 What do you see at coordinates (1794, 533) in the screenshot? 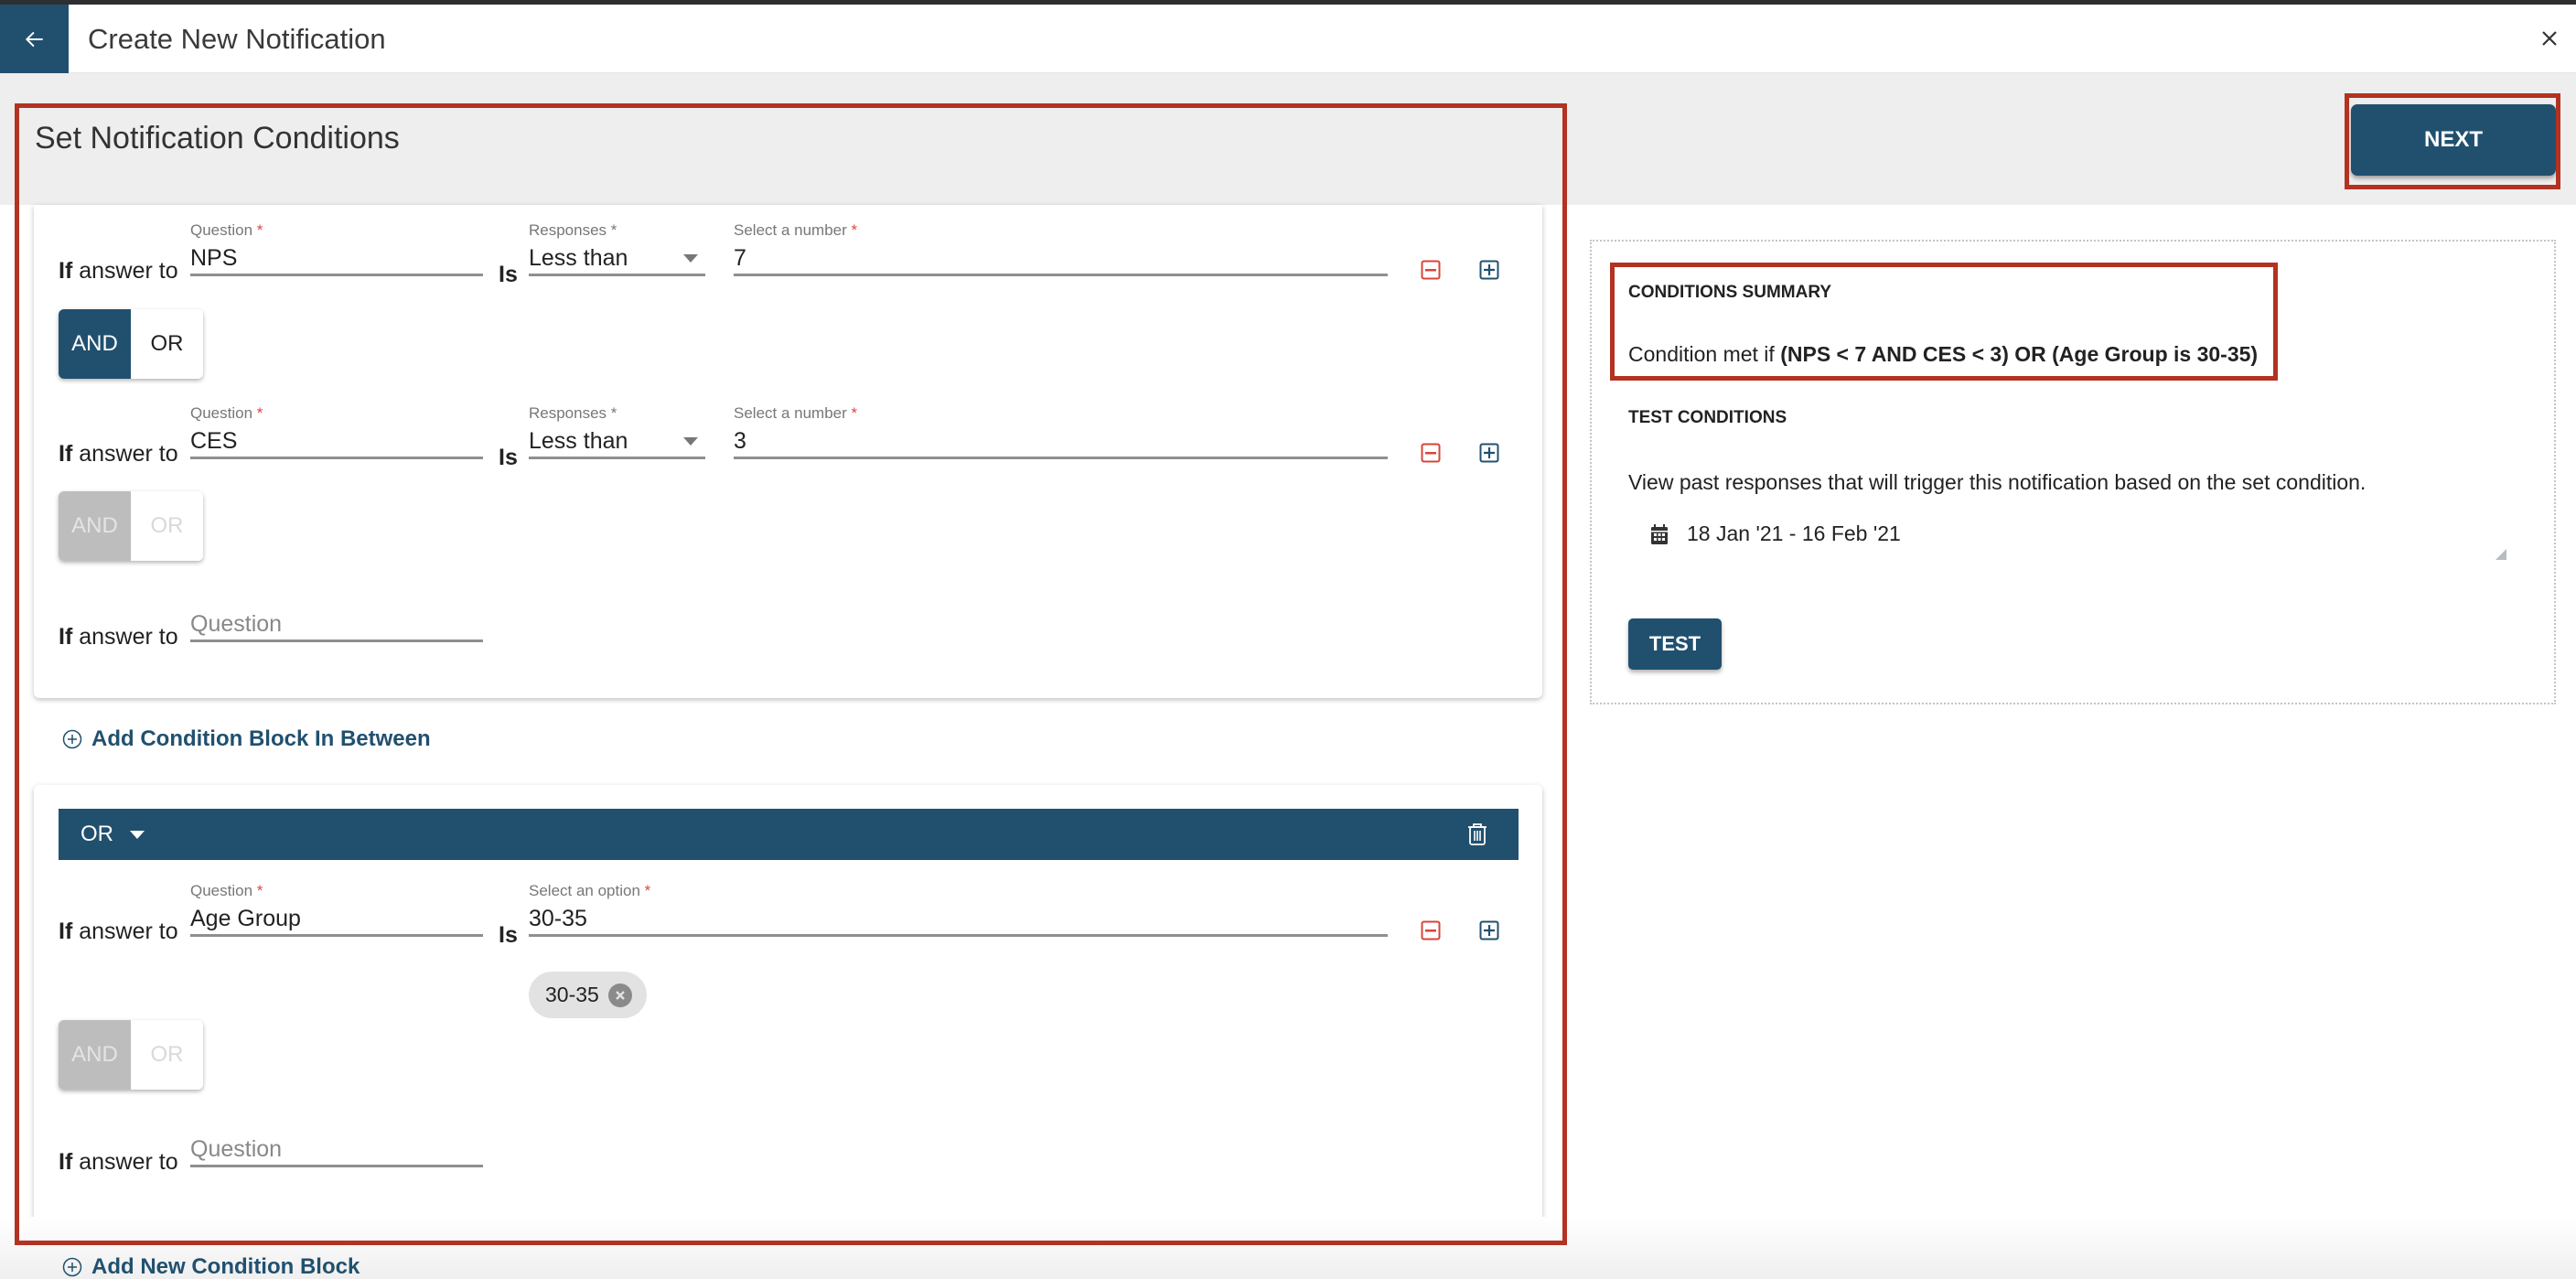
I see `date-range-value: 18 Jan '21 - 16 Feb '21` at bounding box center [1794, 533].